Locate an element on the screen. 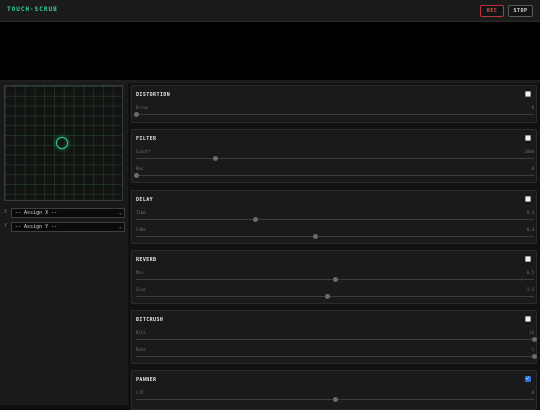  param-rate: Rate 1 is located at coordinates (336, 354).